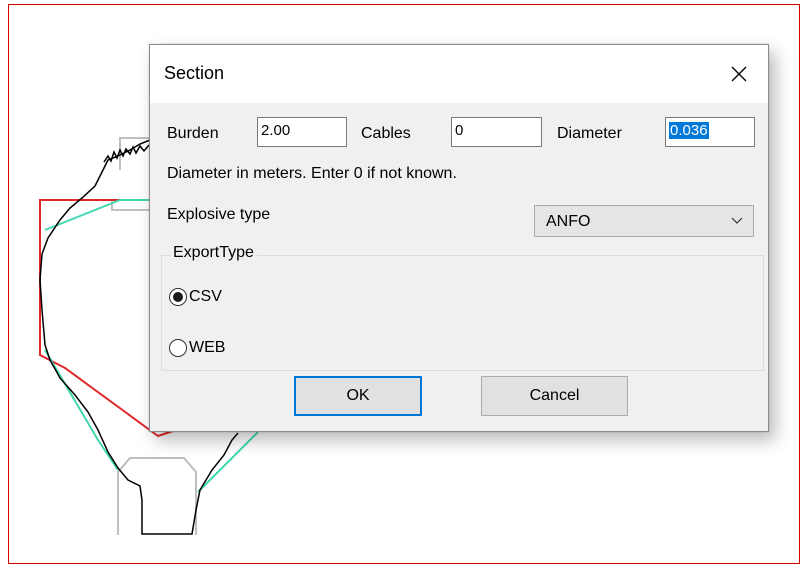  I want to click on explosive-type-value: ANFO, so click(568, 221).